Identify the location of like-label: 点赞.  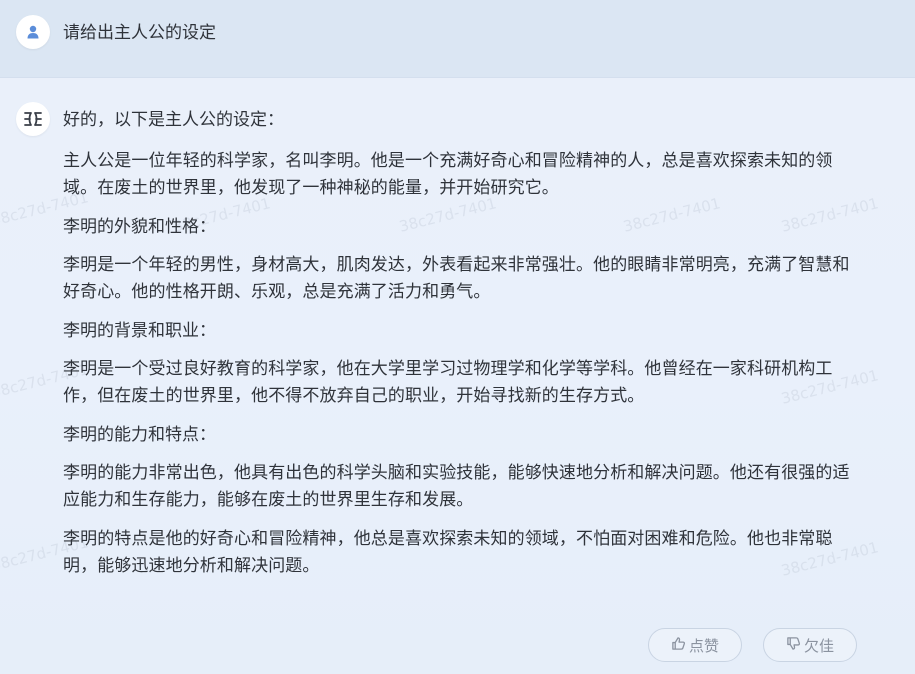
(703, 645).